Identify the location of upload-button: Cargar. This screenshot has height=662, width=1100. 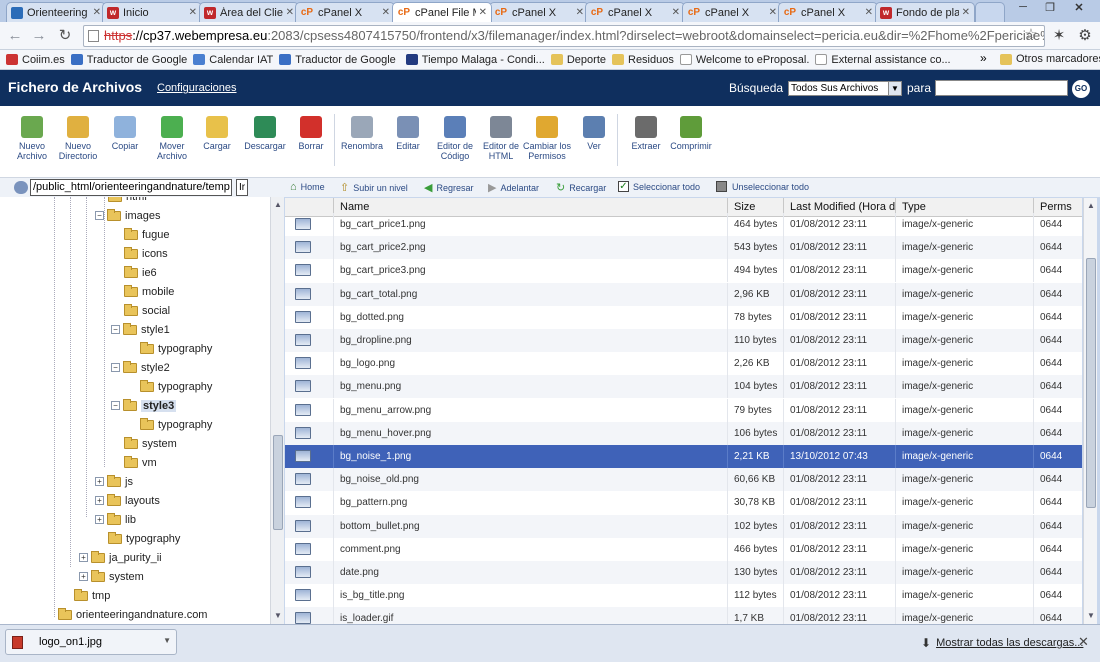
(217, 132).